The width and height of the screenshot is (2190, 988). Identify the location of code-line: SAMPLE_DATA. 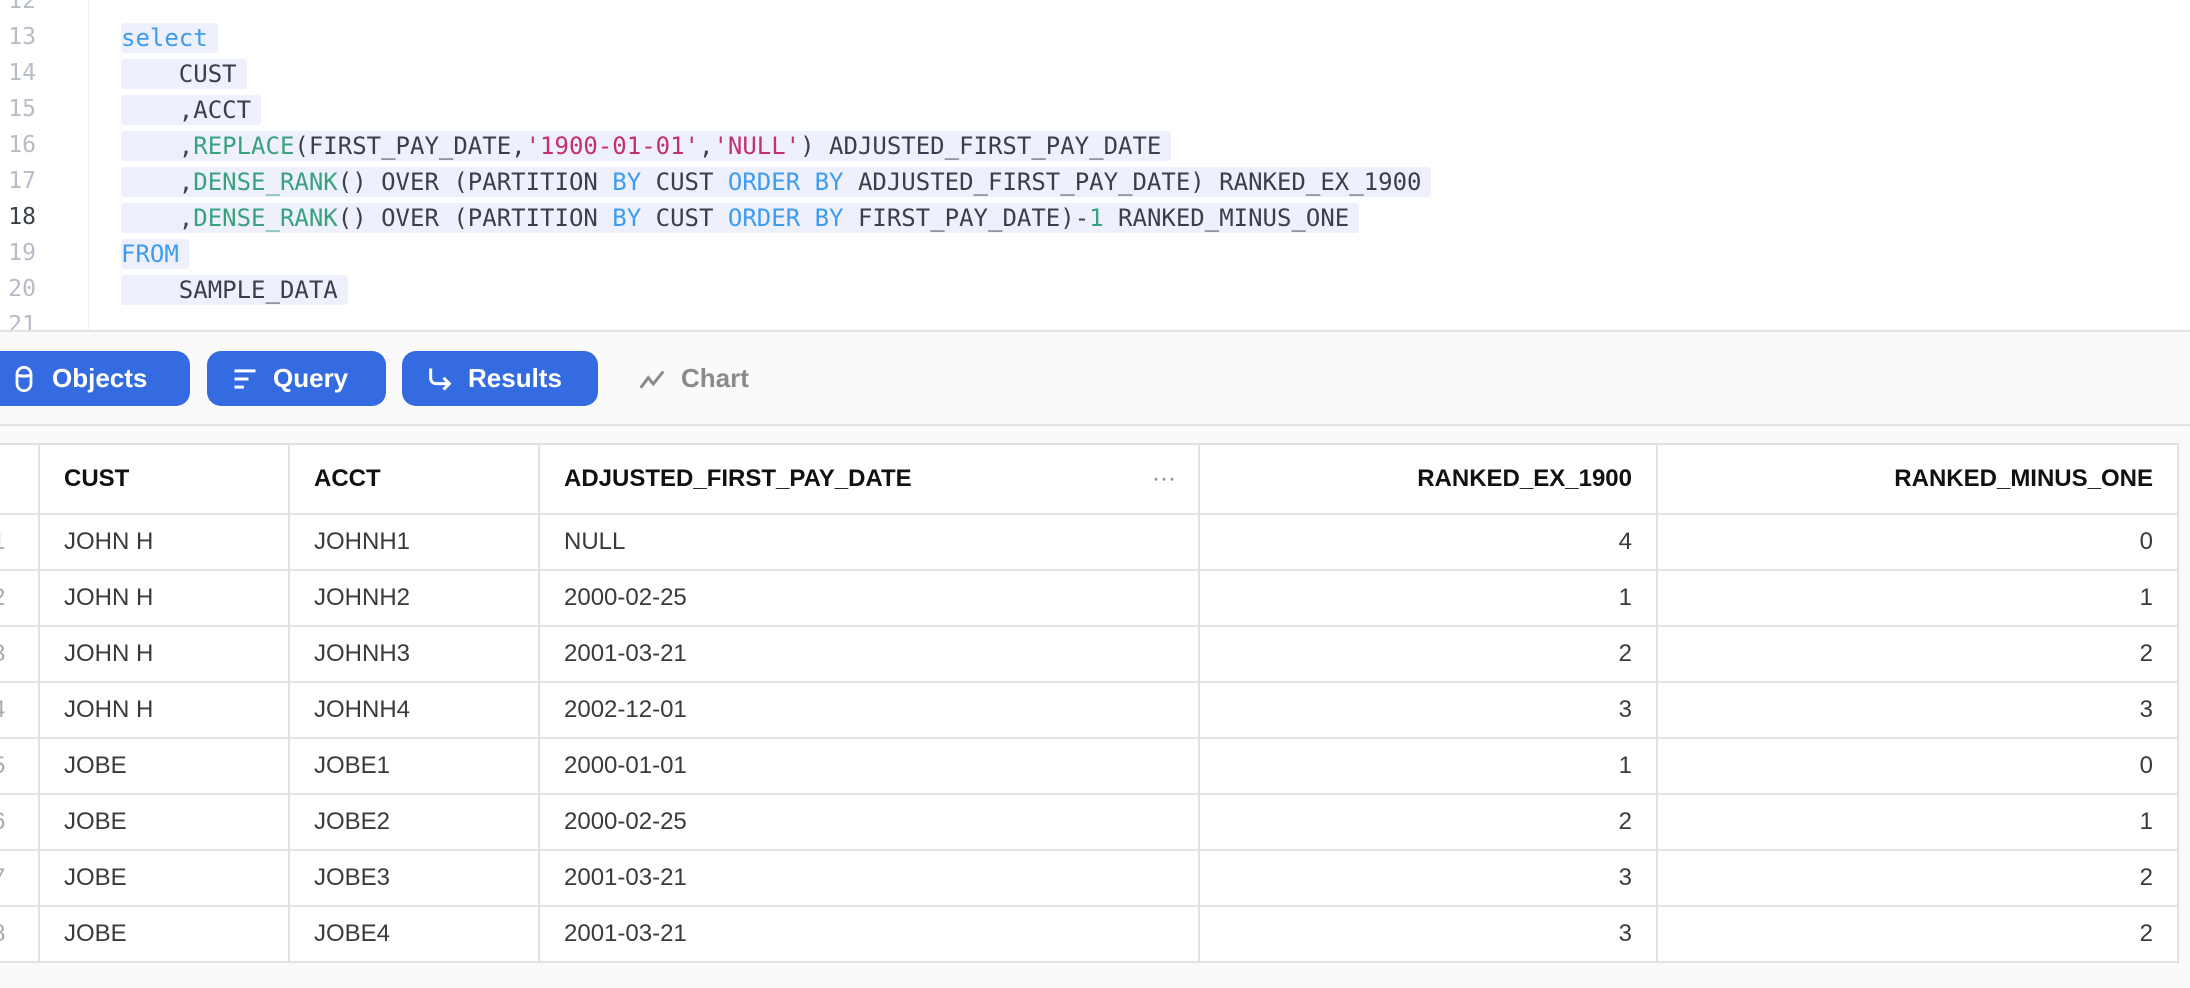
(234, 290).